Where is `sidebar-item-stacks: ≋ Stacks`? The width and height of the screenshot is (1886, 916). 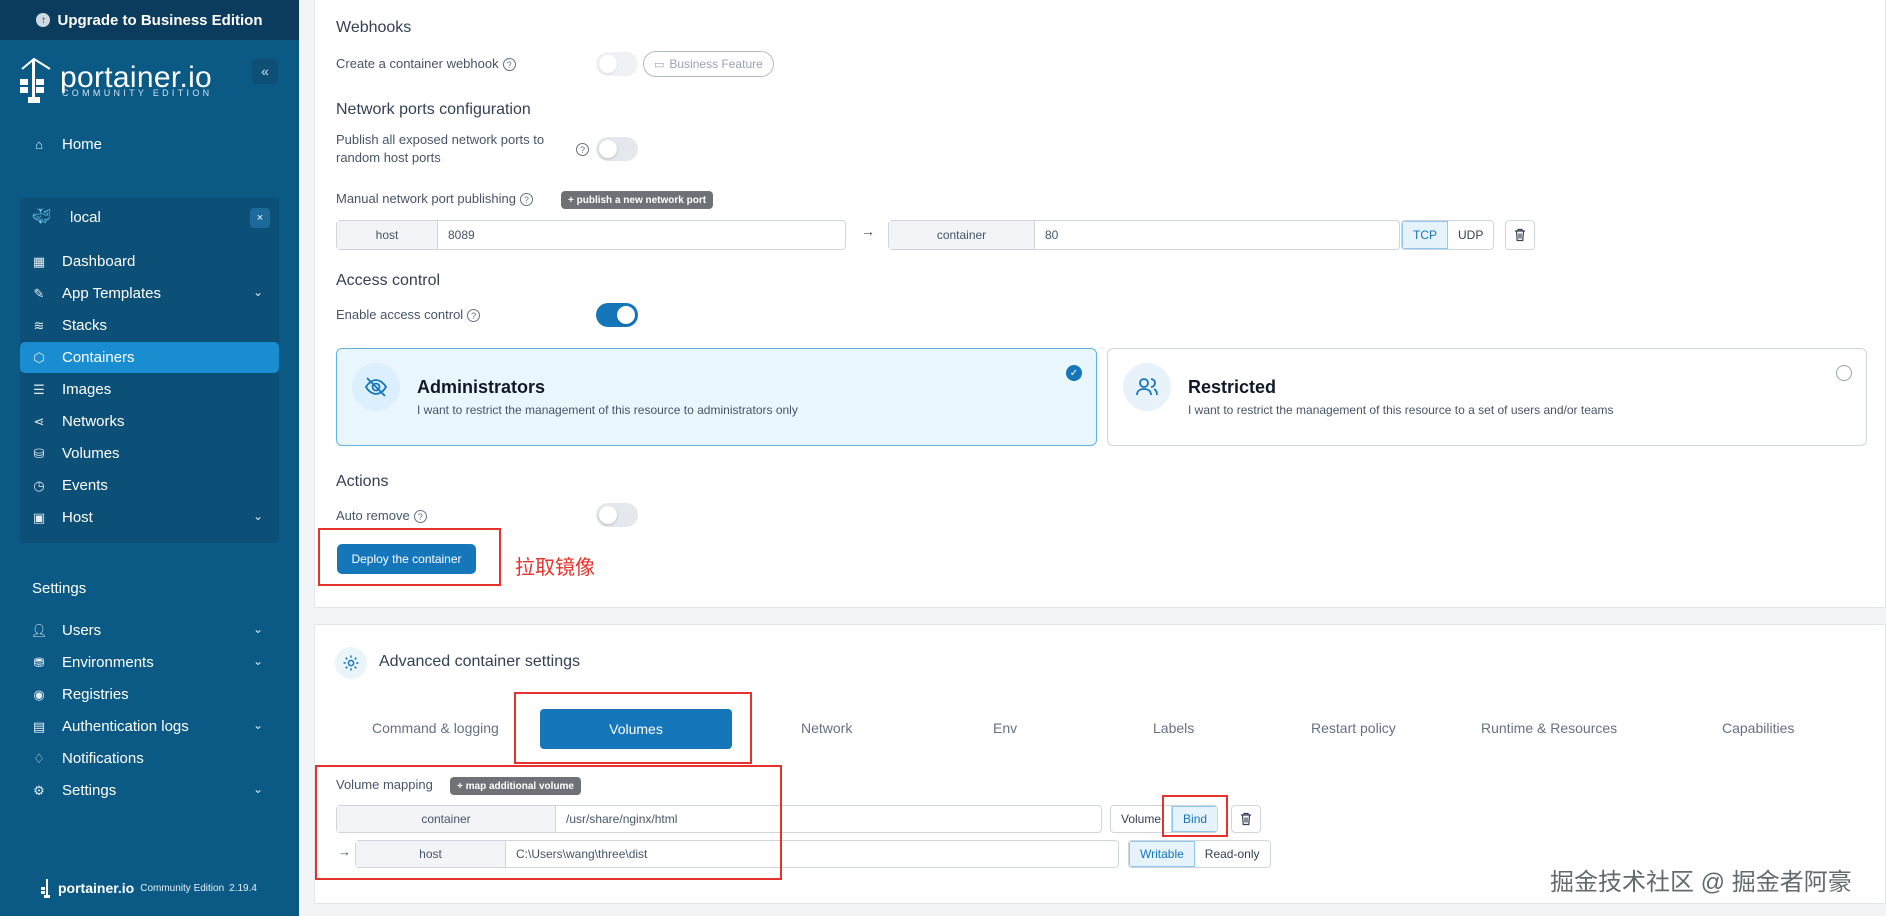 sidebar-item-stacks: ≋ Stacks is located at coordinates (149, 325).